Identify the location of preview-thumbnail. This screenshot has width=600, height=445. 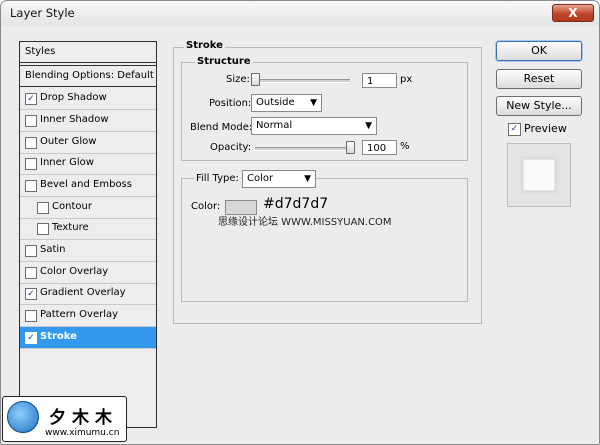
(539, 175).